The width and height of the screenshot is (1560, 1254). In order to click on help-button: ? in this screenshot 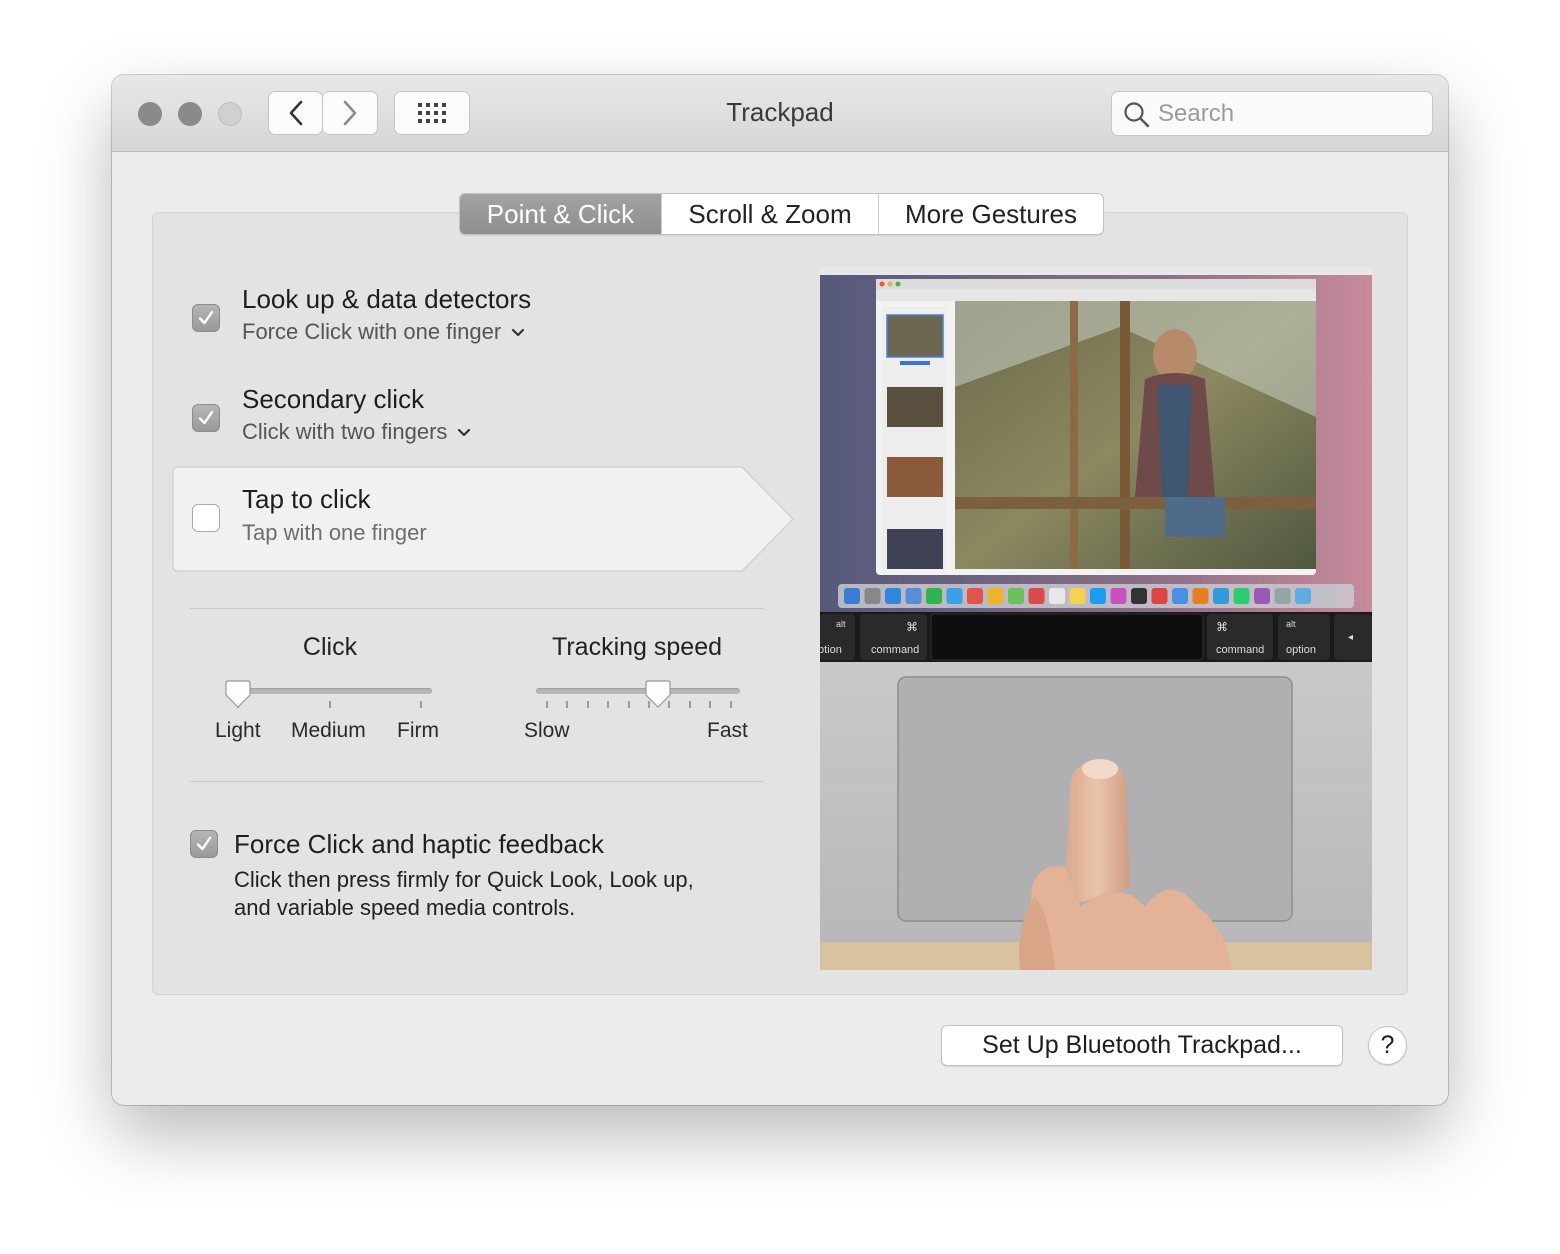, I will do `click(1387, 1045)`.